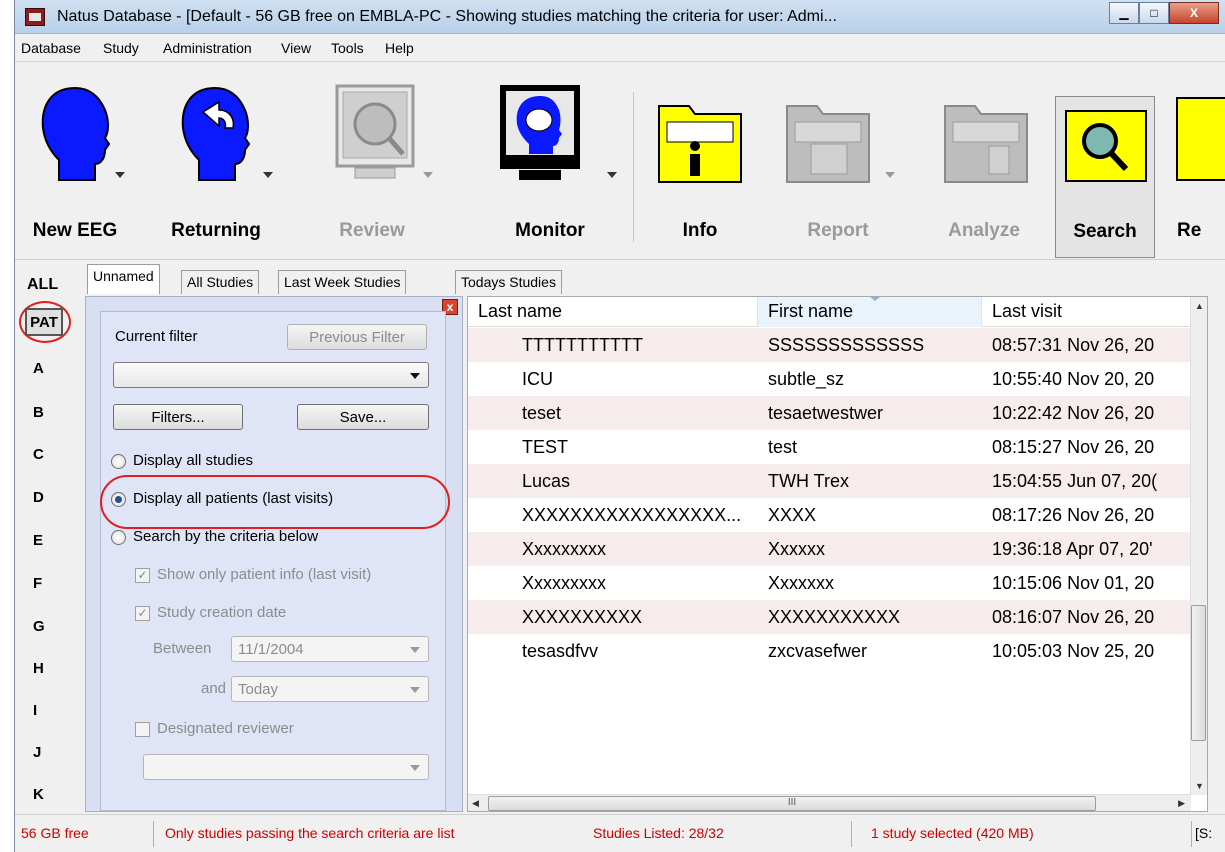 This screenshot has width=1225, height=852. I want to click on review-button: Review, so click(372, 161).